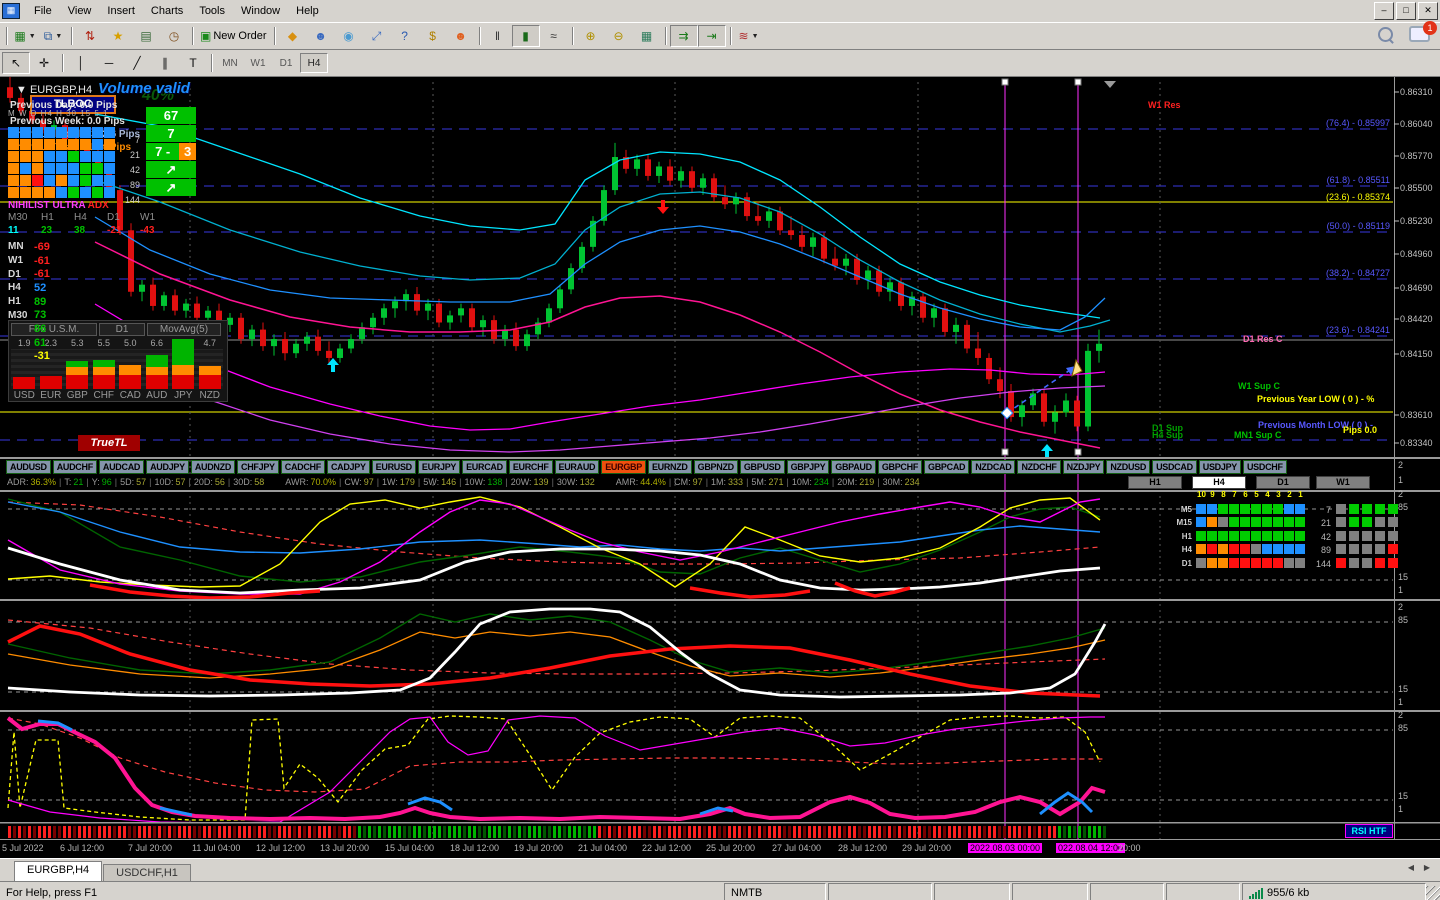 The width and height of the screenshot is (1440, 900). Describe the element at coordinates (260, 11) in the screenshot. I see `menu-window: Window` at that location.